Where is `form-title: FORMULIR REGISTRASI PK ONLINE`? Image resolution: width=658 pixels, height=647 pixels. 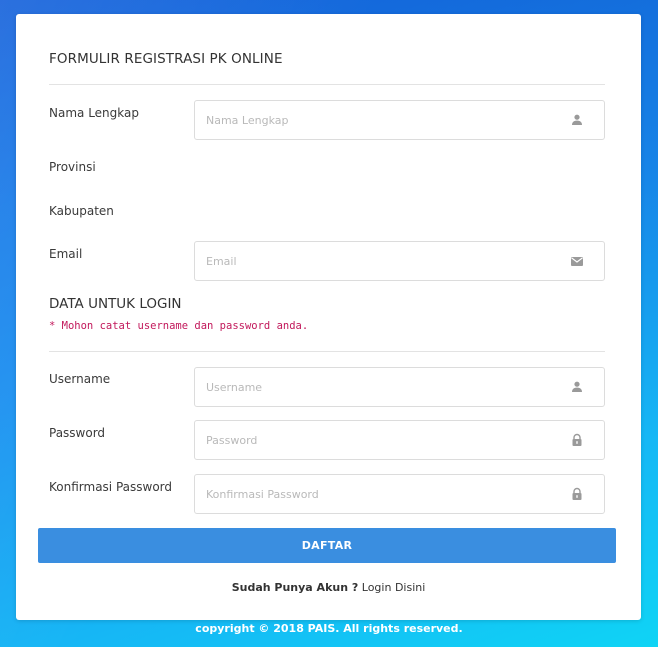 form-title: FORMULIR REGISTRASI PK ONLINE is located at coordinates (166, 59).